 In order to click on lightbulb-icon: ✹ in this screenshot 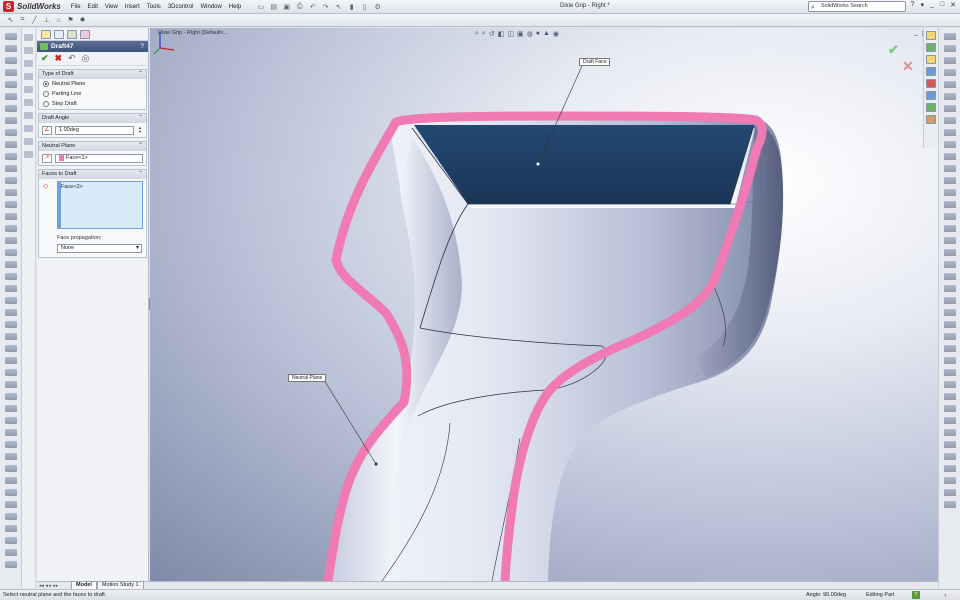, I will do `click(82, 20)`.